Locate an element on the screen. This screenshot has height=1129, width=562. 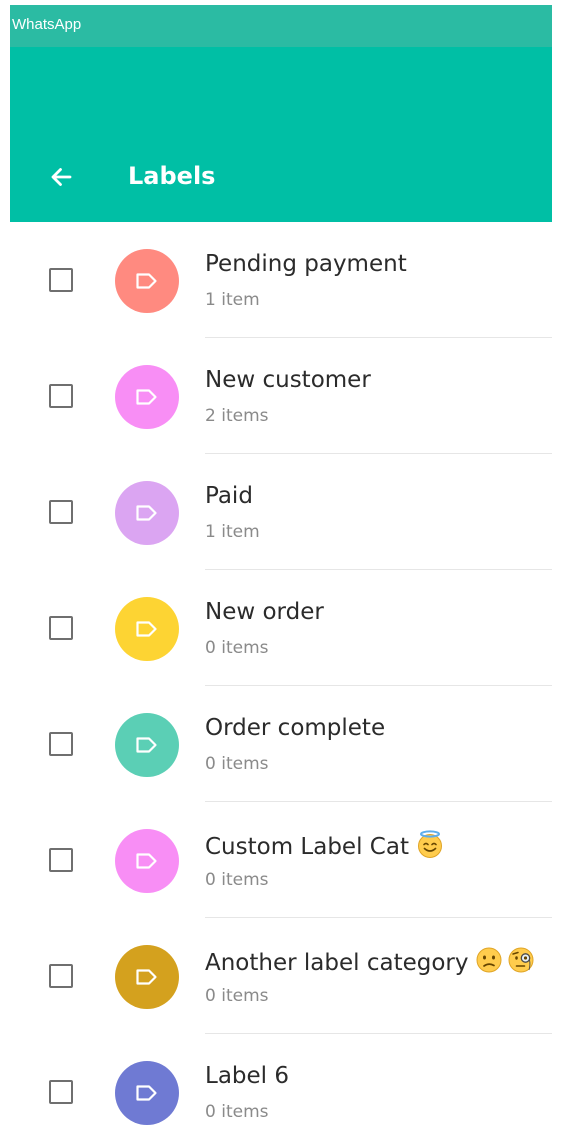
label-name: Paid is located at coordinates (229, 496).